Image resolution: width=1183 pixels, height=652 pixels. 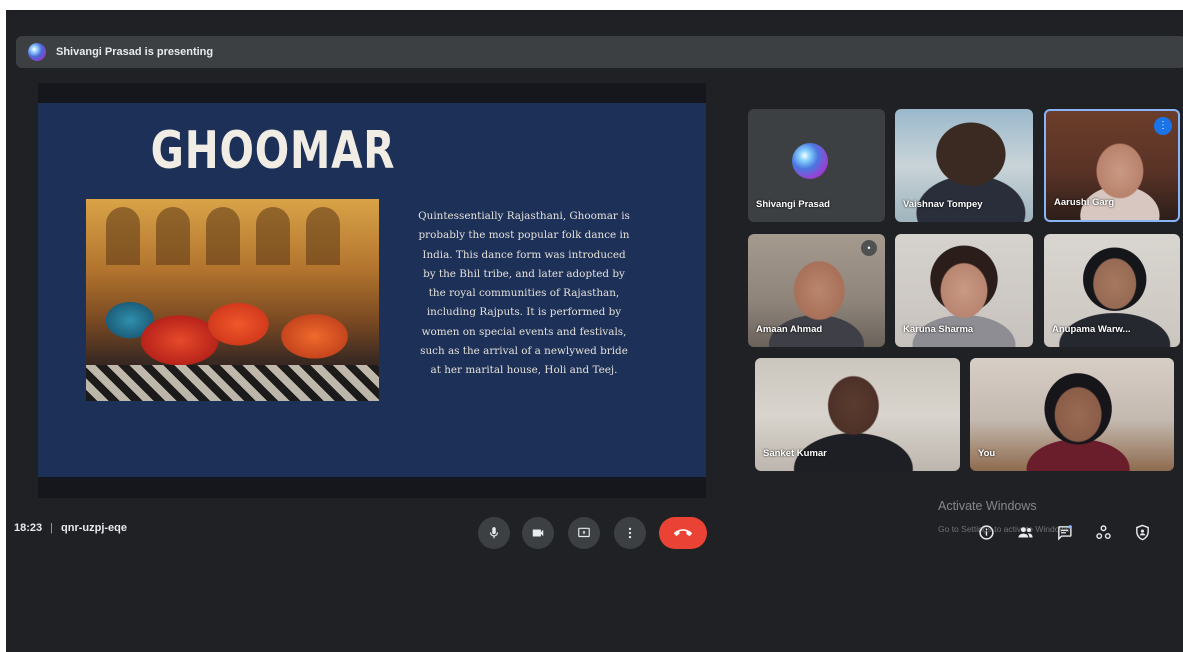 I want to click on info-icon, so click(x=986, y=532).